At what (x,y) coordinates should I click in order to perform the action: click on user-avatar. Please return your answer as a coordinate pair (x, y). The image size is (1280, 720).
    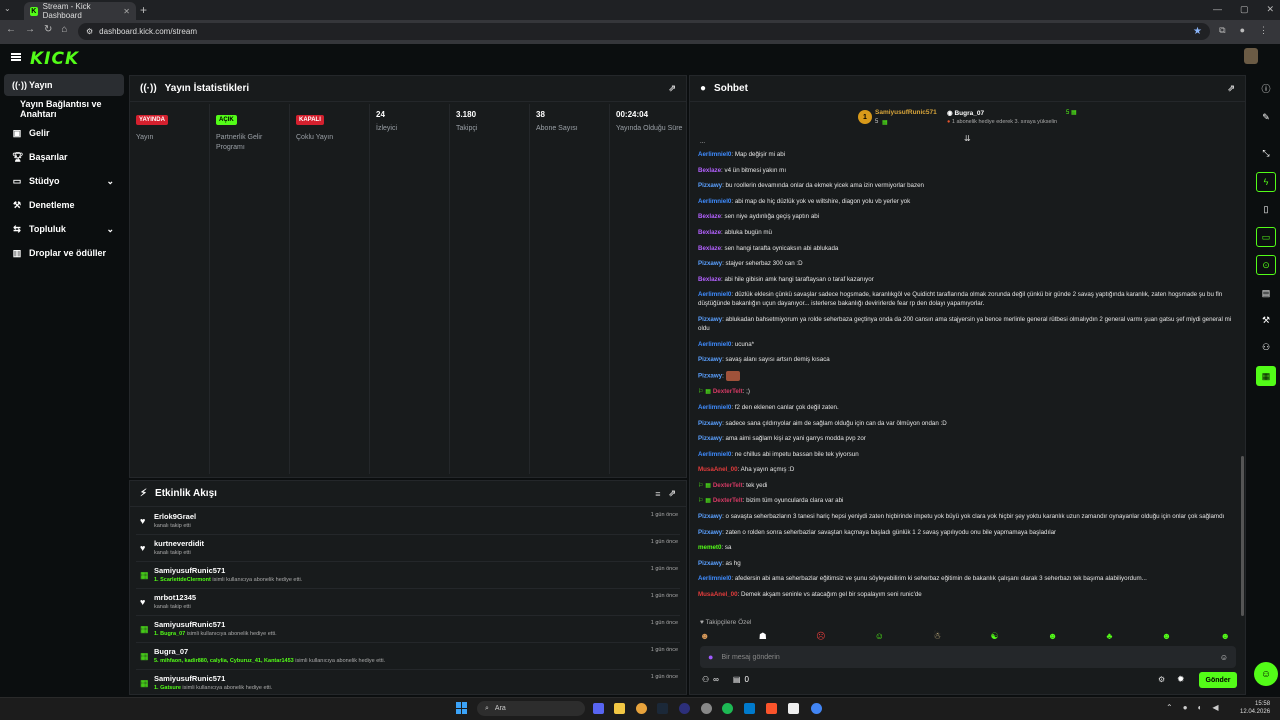
    Looking at the image, I should click on (1251, 56).